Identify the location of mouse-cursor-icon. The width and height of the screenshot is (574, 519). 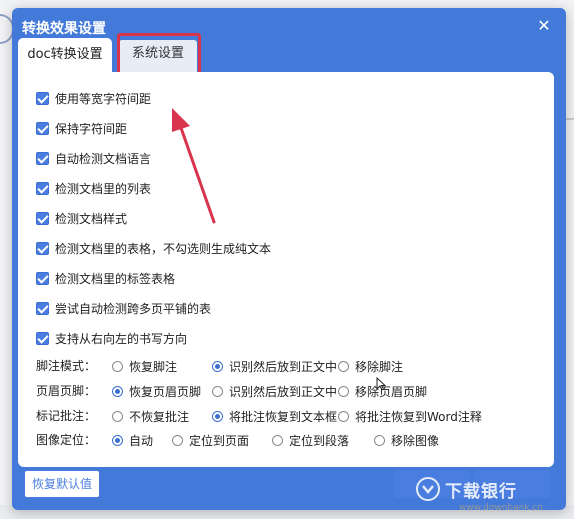
(381, 384).